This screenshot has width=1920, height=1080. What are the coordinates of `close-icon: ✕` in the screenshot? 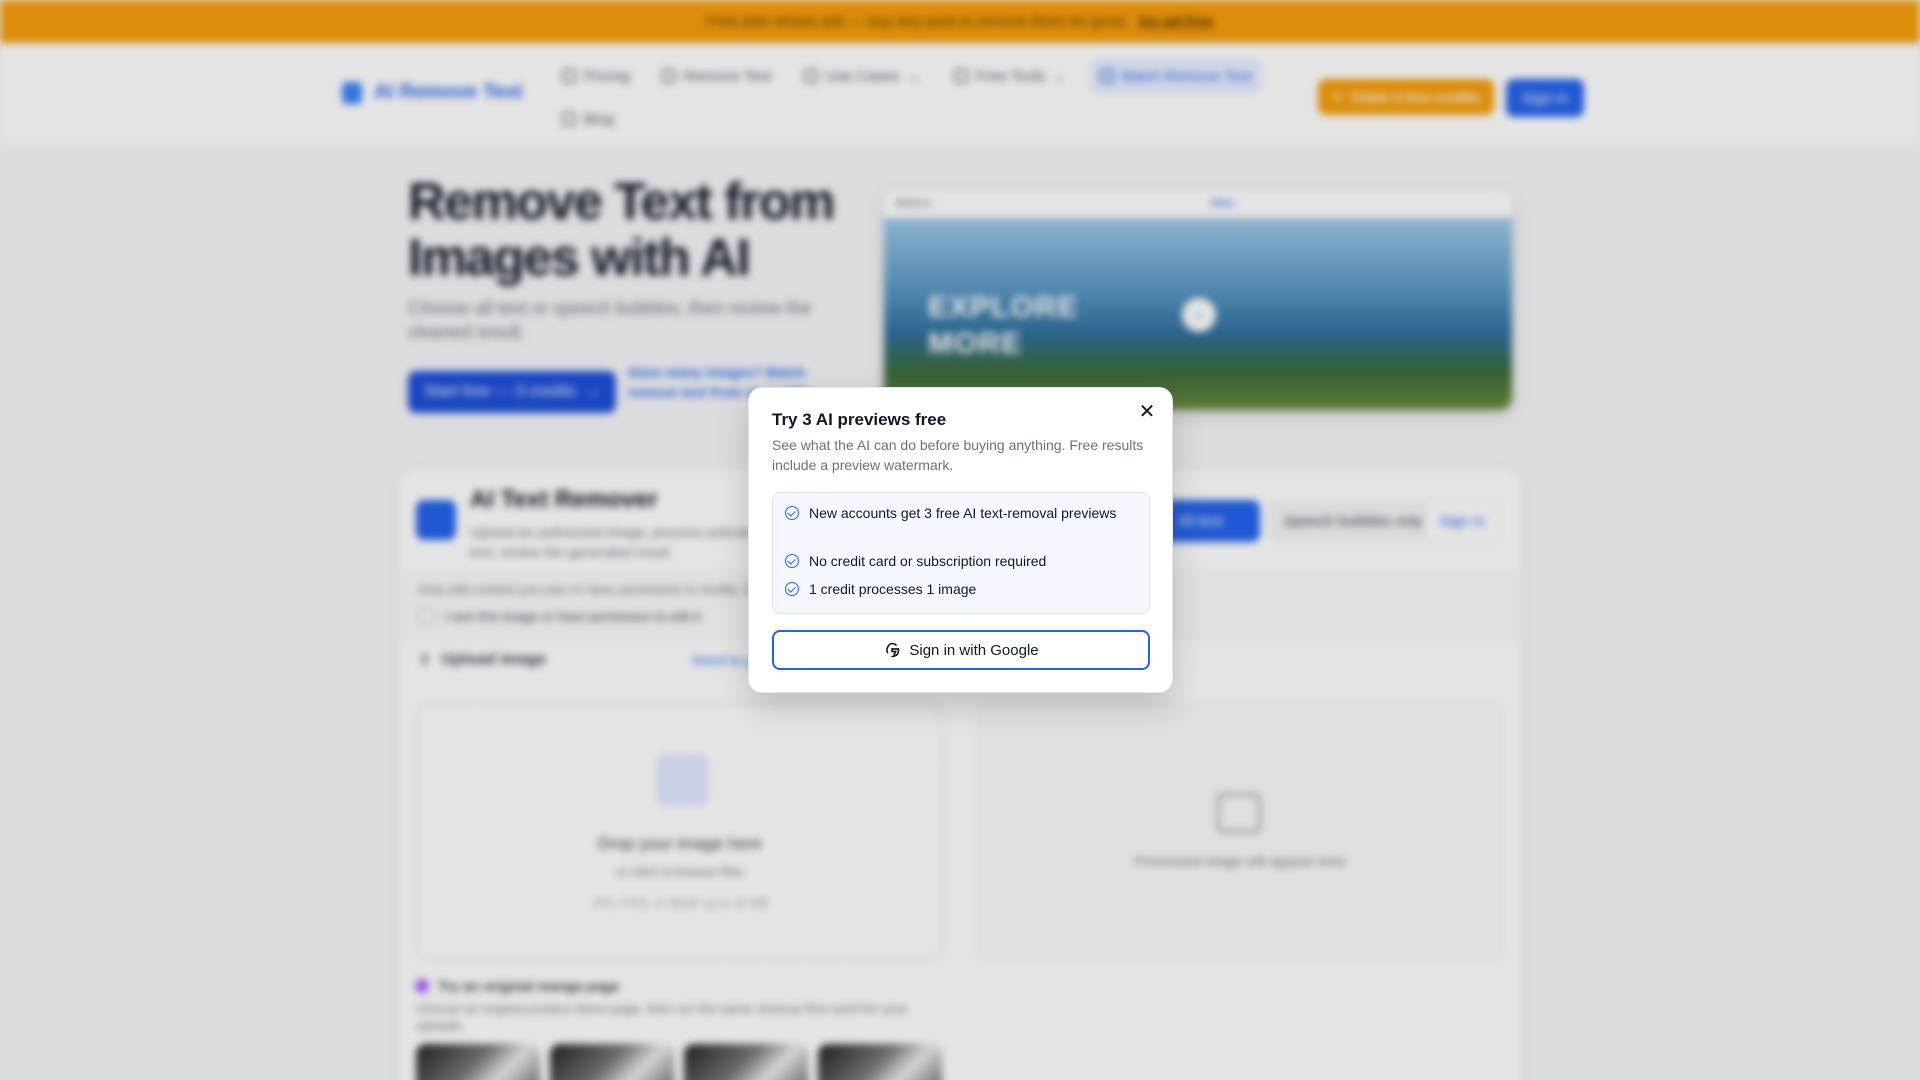 It's located at (1147, 411).